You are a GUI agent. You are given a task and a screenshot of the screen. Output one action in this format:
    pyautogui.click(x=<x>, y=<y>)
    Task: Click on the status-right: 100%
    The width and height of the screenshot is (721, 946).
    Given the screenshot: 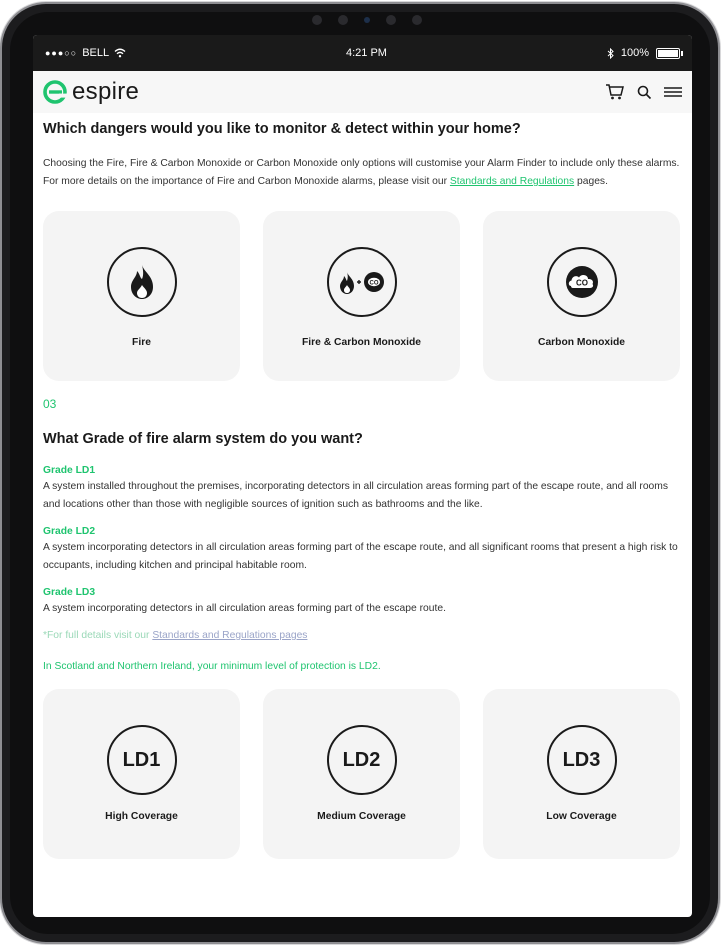 What is the action you would take?
    pyautogui.click(x=645, y=53)
    